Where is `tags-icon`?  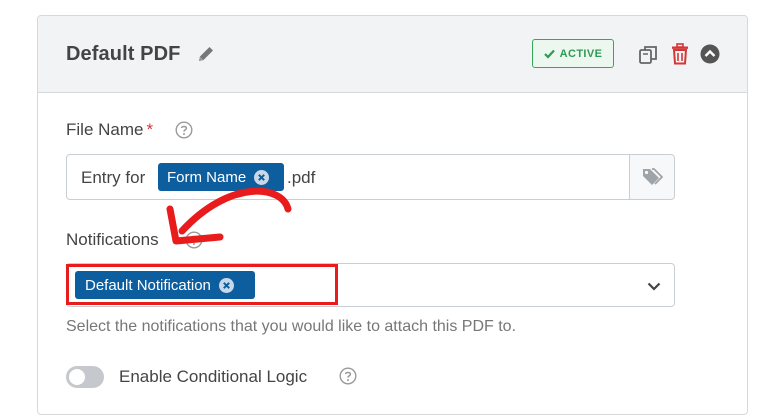
tags-icon is located at coordinates (653, 176).